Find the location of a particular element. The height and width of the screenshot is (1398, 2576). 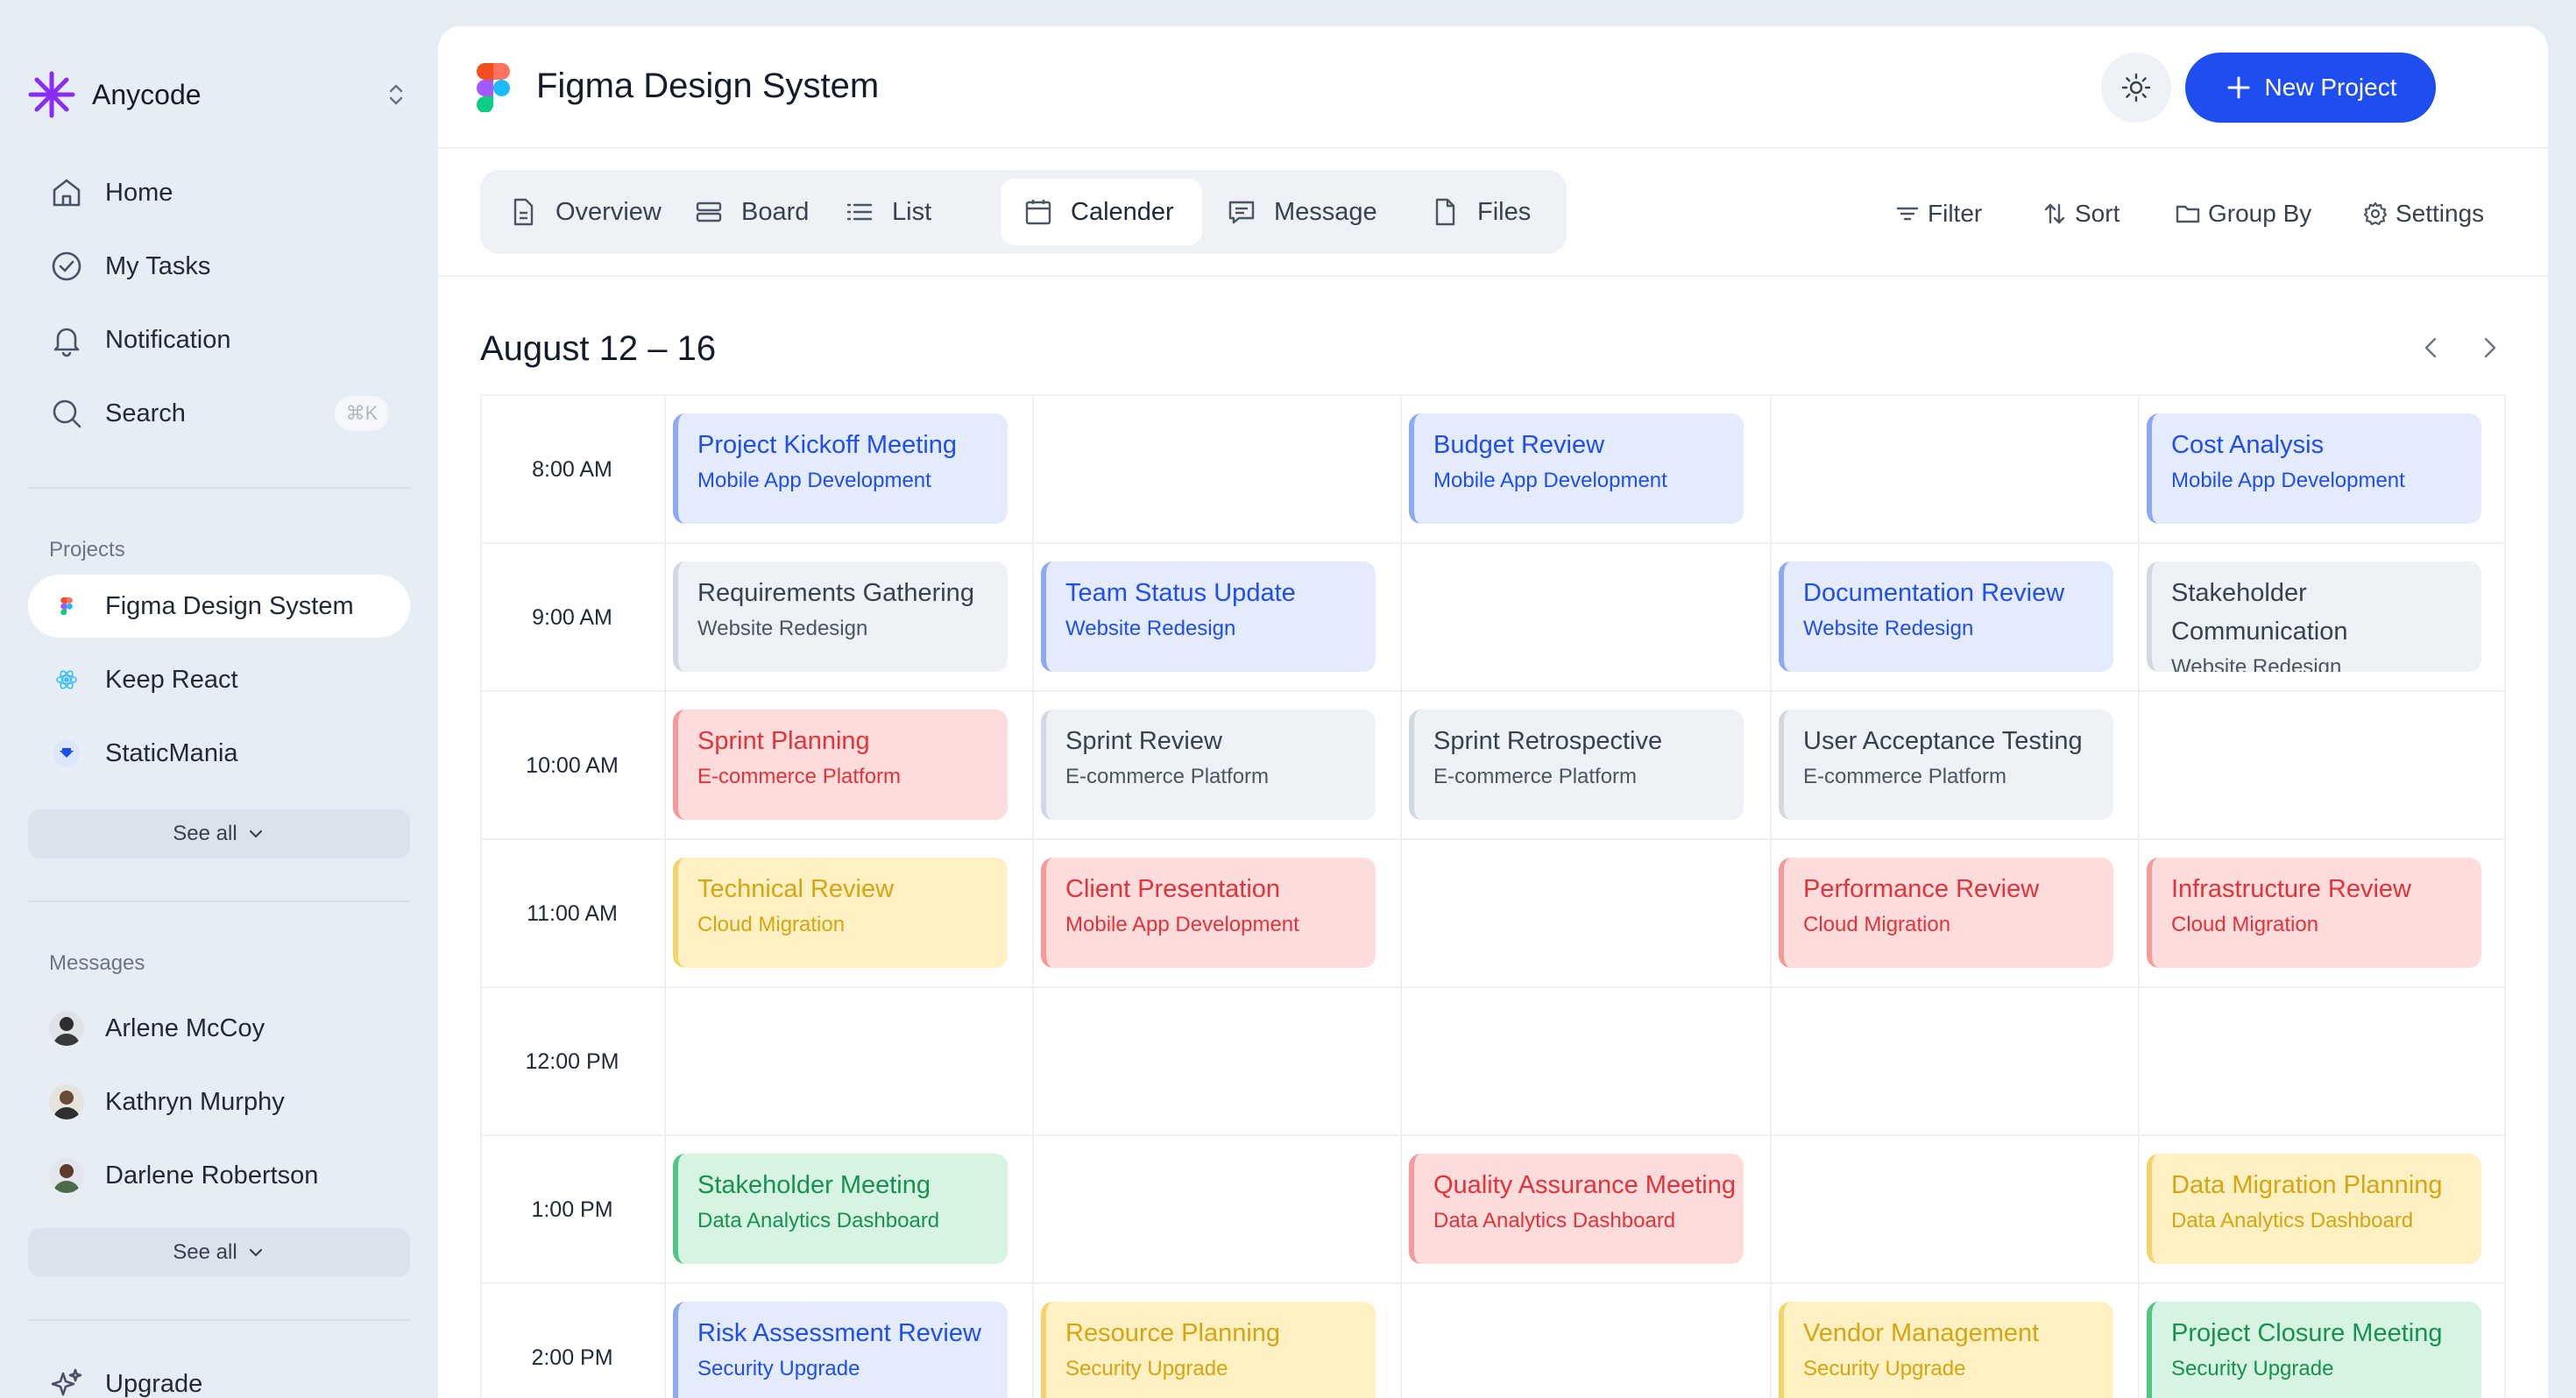

tab-overview: Overview is located at coordinates (585, 212).